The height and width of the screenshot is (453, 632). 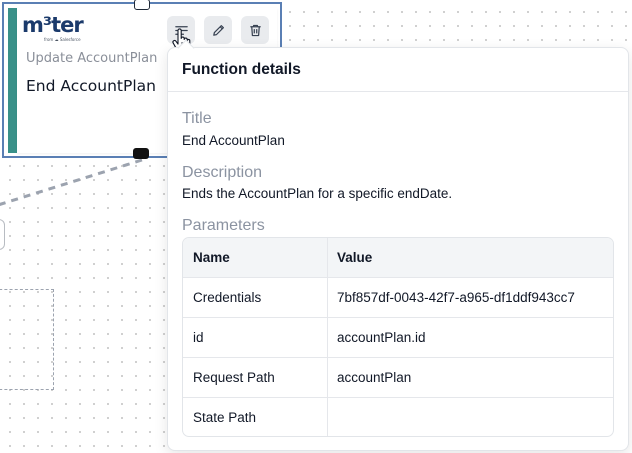 I want to click on table-row: id accountPlan.id, so click(x=398, y=338).